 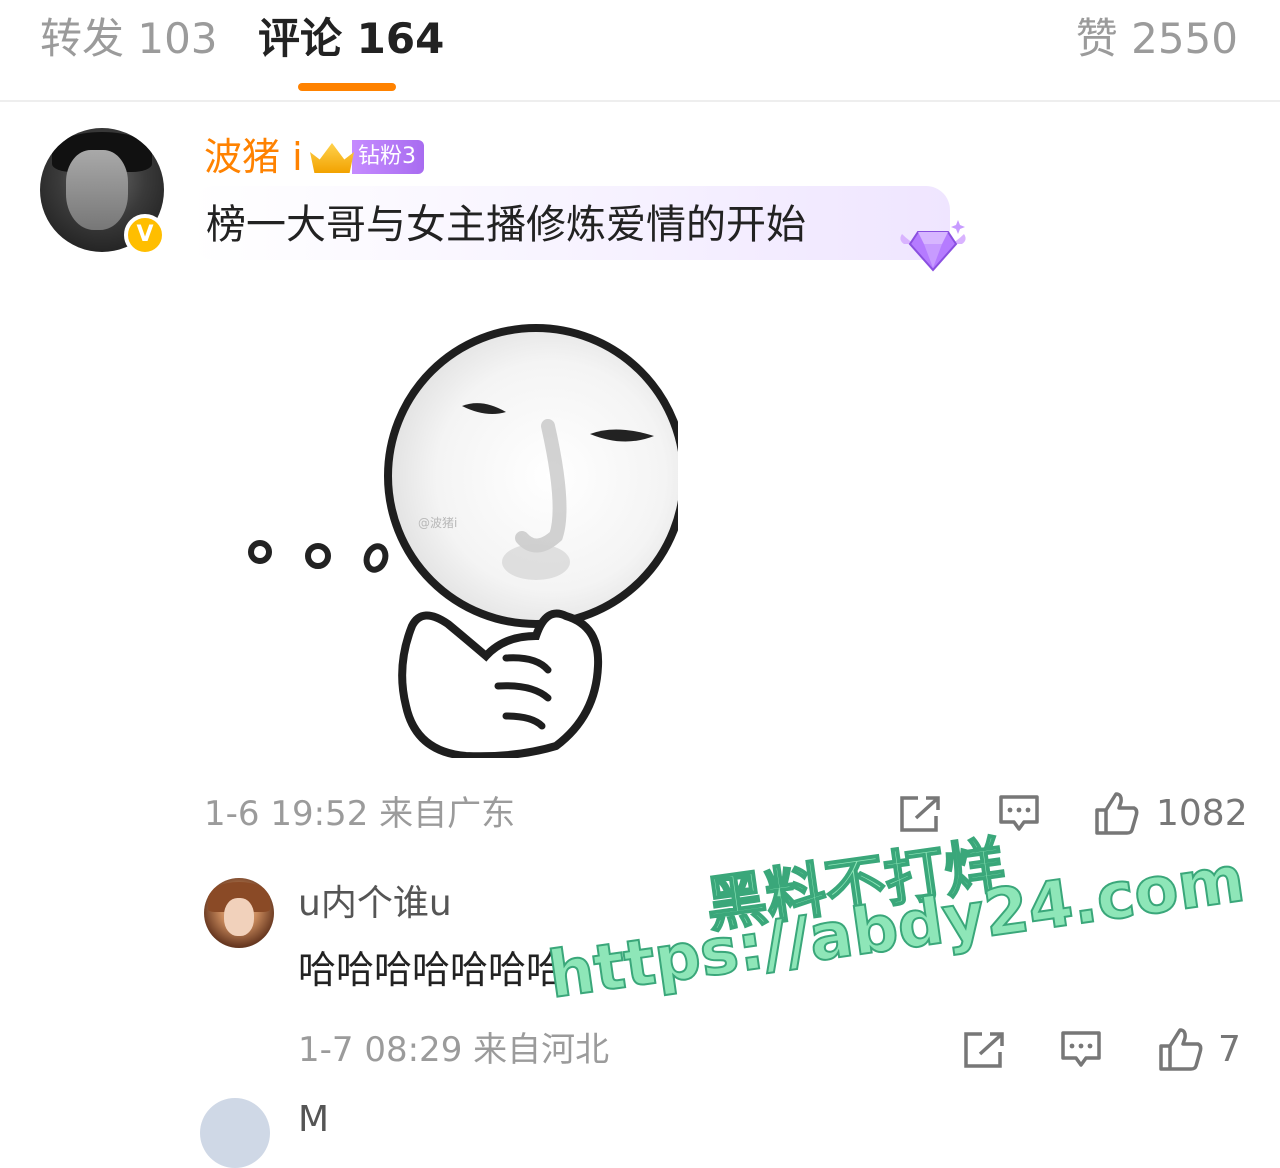 I want to click on reply-comment-icon, so click(x=1081, y=1050).